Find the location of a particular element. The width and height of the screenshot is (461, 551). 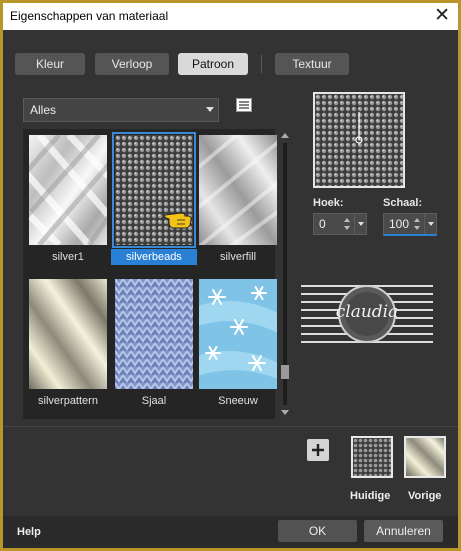

tab-divider is located at coordinates (261, 64).